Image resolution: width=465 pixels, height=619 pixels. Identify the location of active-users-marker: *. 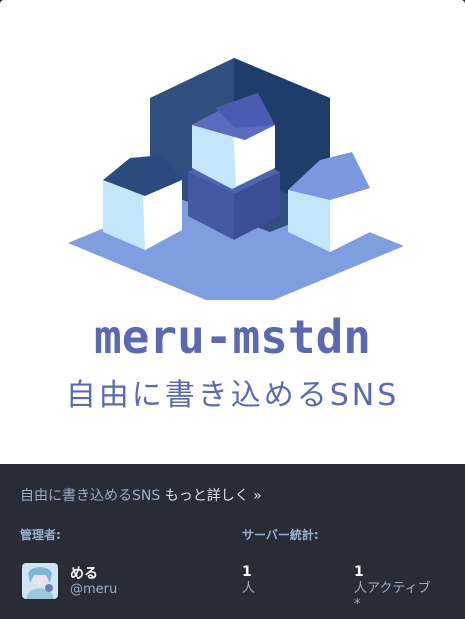
(357, 604).